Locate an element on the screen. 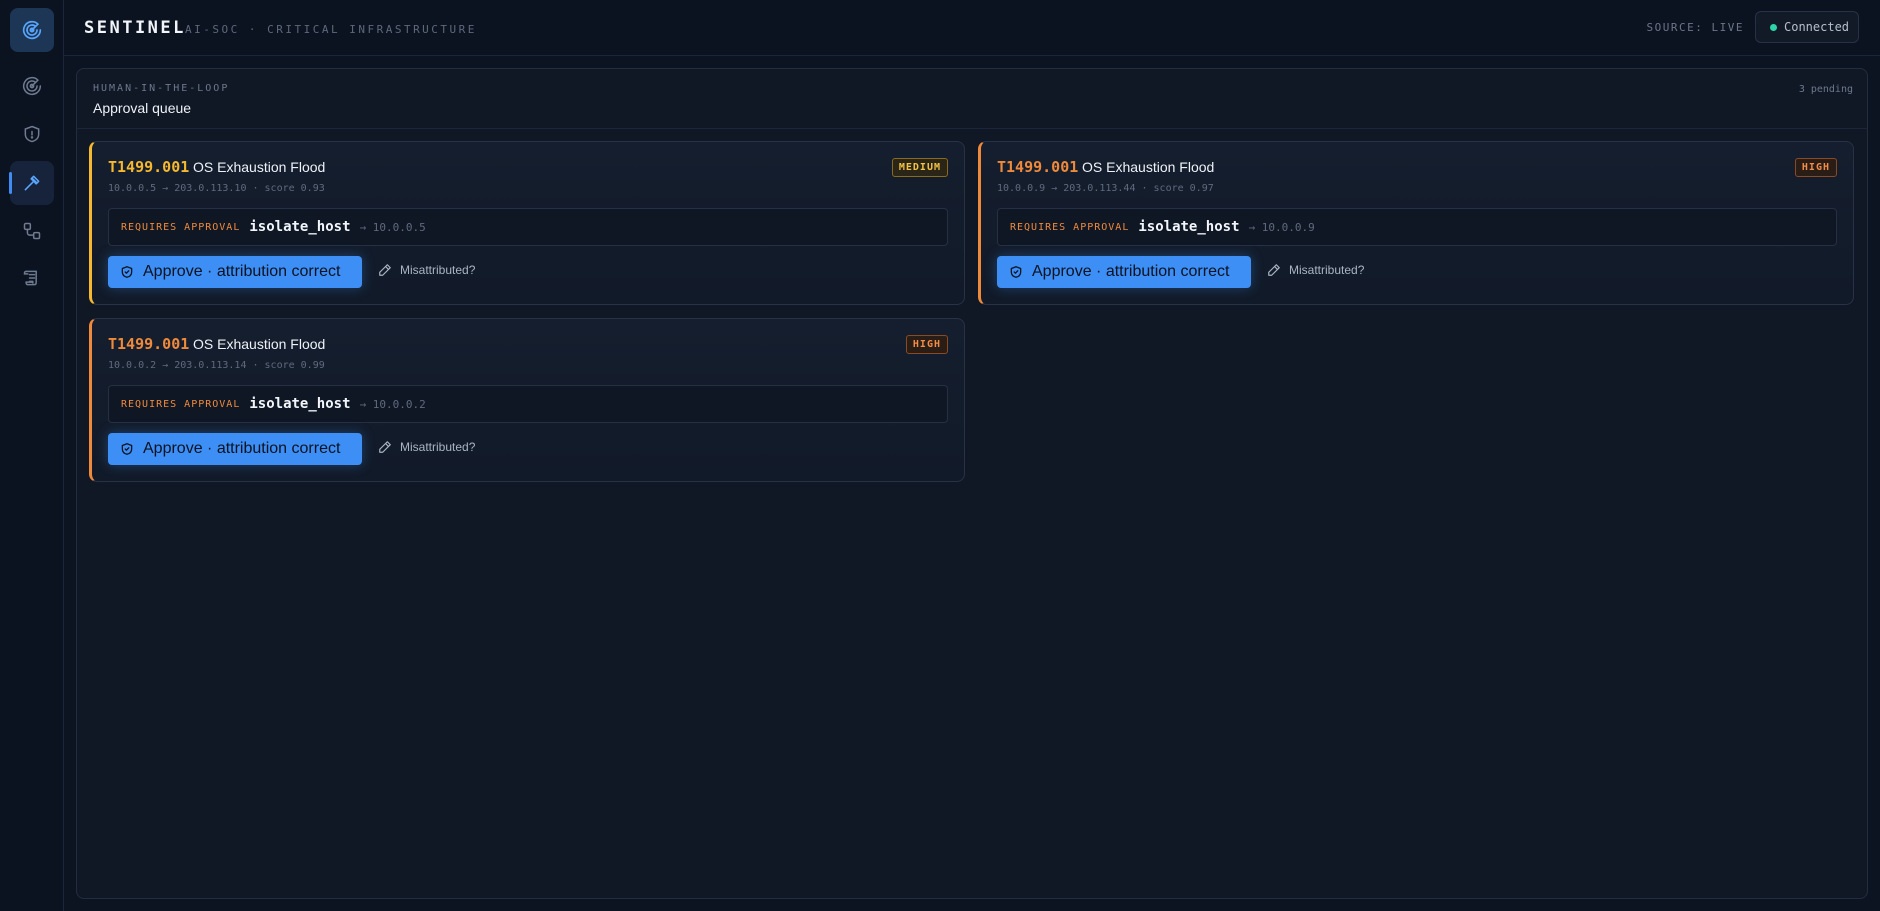 This screenshot has width=1880, height=911. shield-icon is located at coordinates (32, 134).